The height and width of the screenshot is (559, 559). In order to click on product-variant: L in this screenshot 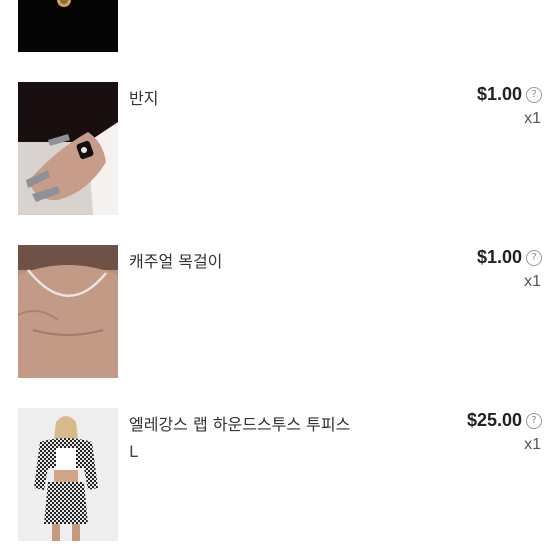, I will do `click(133, 451)`.